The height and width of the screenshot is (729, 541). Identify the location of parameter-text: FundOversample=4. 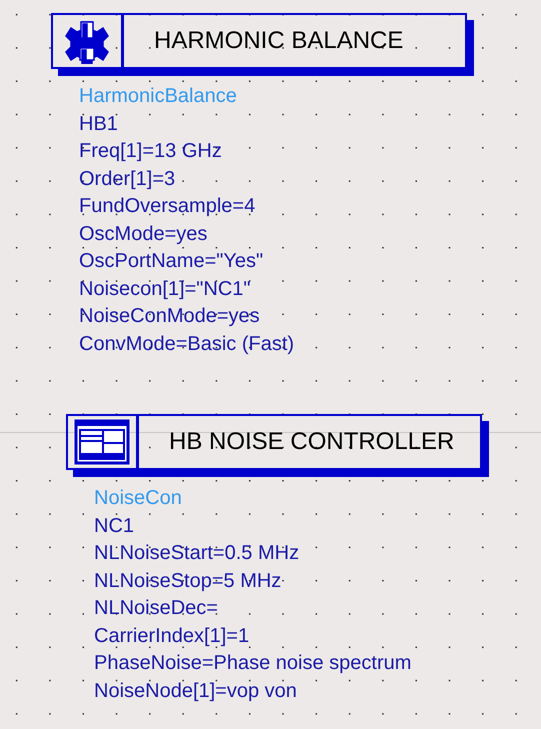
(167, 206).